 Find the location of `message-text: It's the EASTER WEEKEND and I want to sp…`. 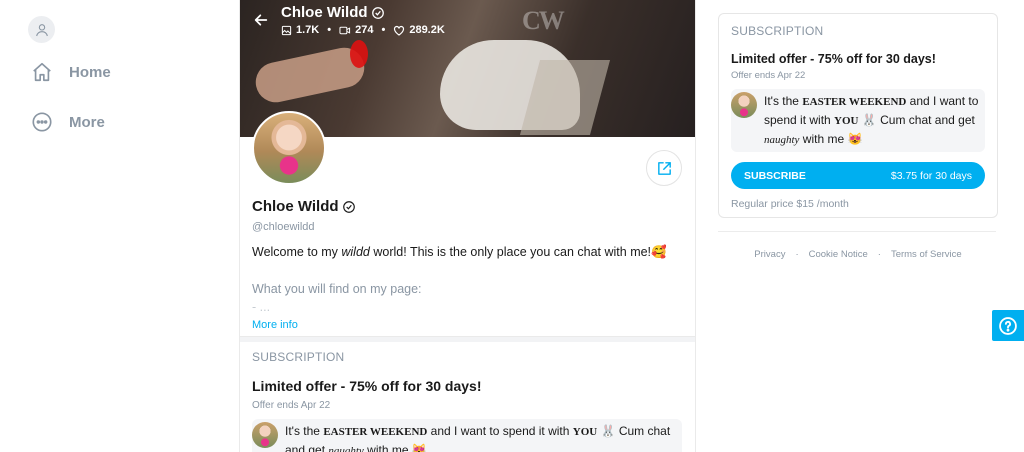

message-text: It's the EASTER WEEKEND and I want to sp… is located at coordinates (478, 438).